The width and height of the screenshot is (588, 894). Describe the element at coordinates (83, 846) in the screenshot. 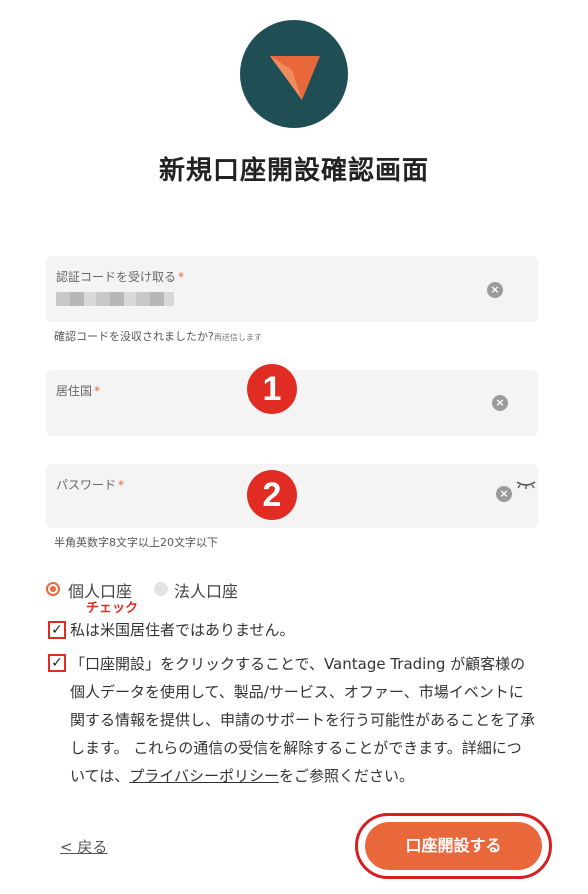

I see `back-link: < 戻る` at that location.